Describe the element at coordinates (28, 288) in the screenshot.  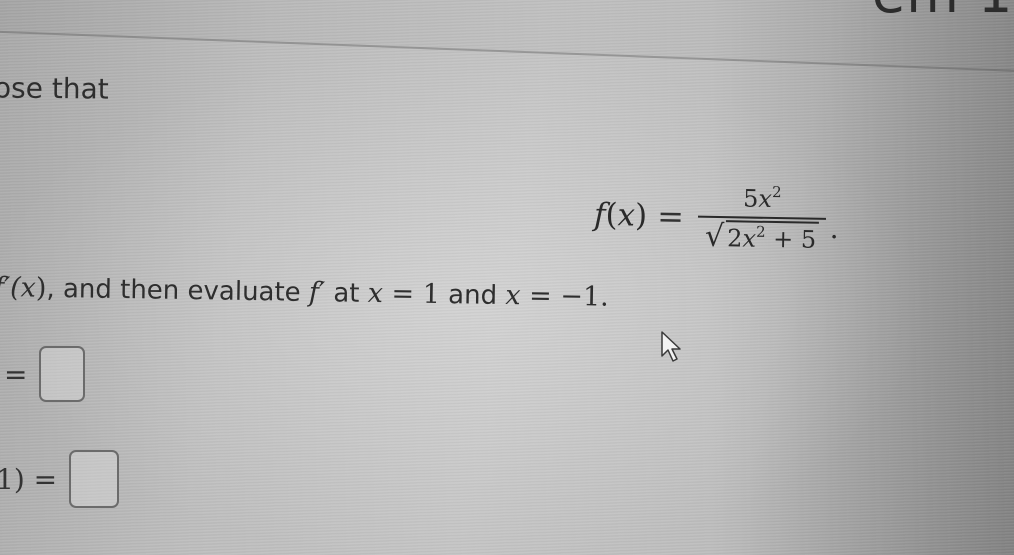
I see `derivative-variable: x` at that location.